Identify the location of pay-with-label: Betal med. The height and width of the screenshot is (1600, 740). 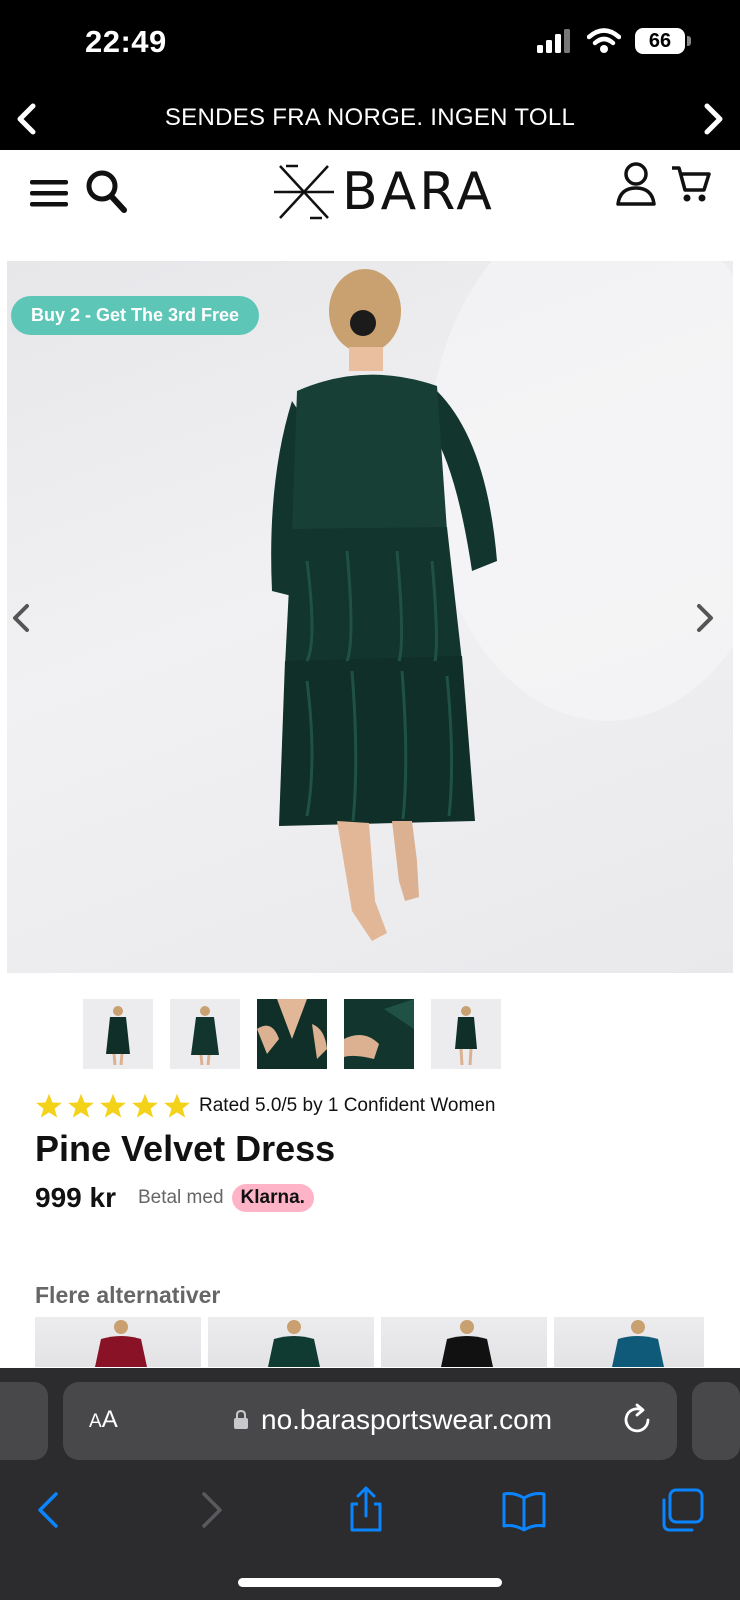
(180, 1197).